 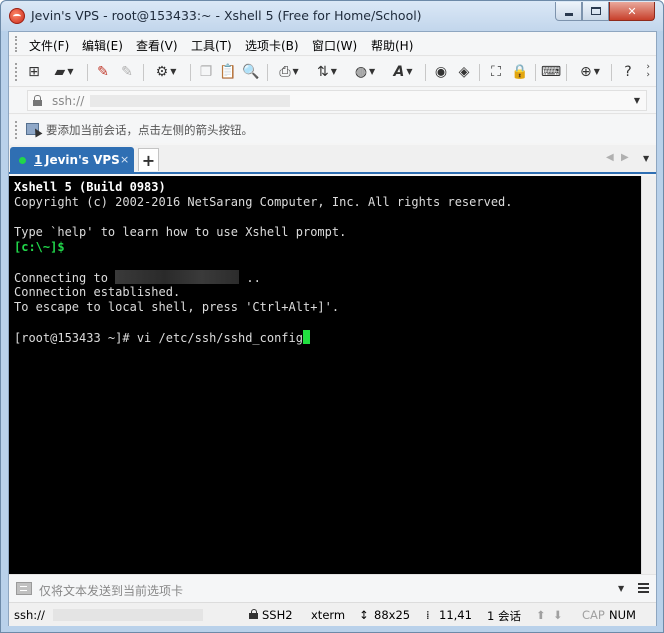 What do you see at coordinates (17, 16) in the screenshot?
I see `xshell-app-icon` at bounding box center [17, 16].